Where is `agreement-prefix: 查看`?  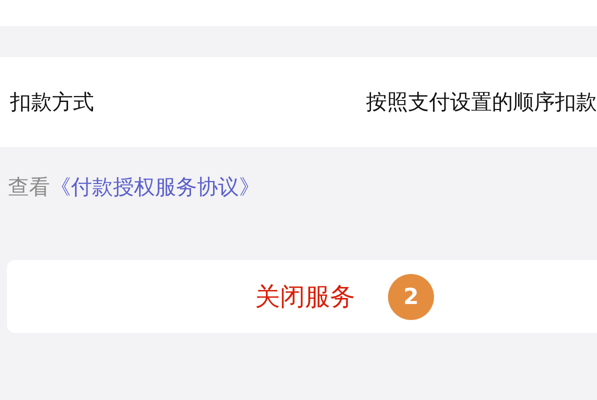
agreement-prefix: 查看 is located at coordinates (29, 187).